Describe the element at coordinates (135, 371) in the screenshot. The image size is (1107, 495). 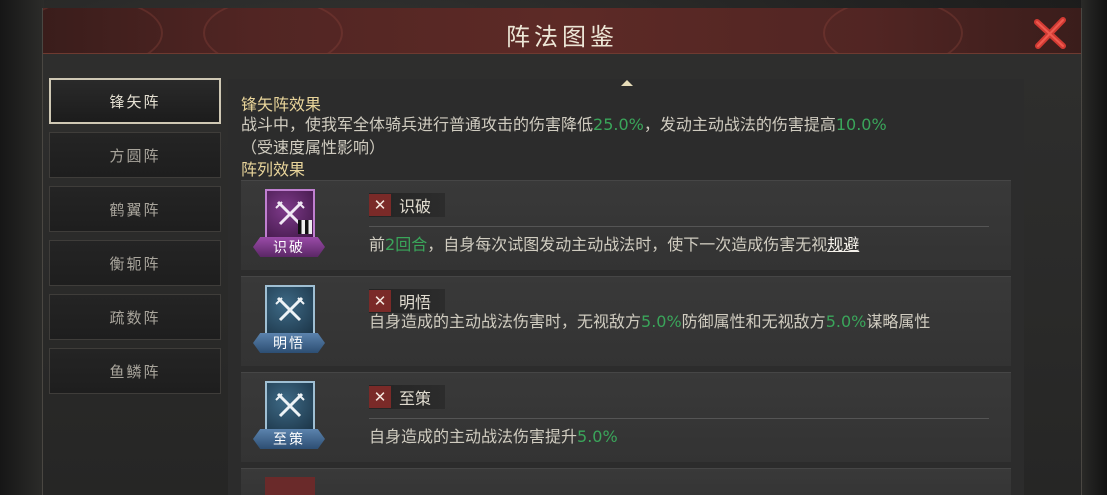
I see `tab-yulin: 鱼鳞阵` at that location.